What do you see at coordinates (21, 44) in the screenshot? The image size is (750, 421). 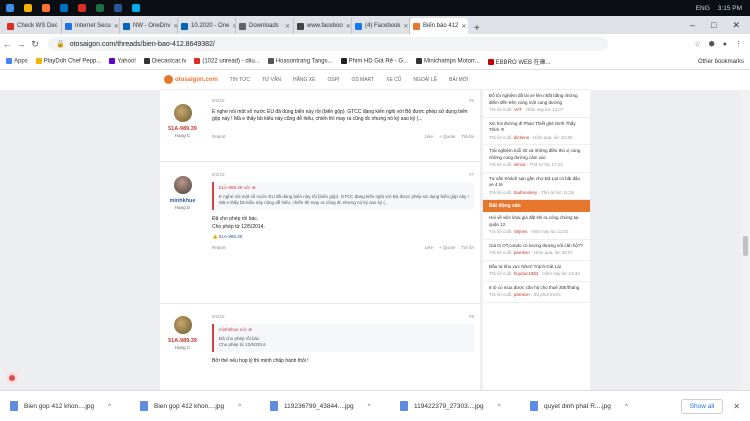 I see `forward-icon: →` at bounding box center [21, 44].